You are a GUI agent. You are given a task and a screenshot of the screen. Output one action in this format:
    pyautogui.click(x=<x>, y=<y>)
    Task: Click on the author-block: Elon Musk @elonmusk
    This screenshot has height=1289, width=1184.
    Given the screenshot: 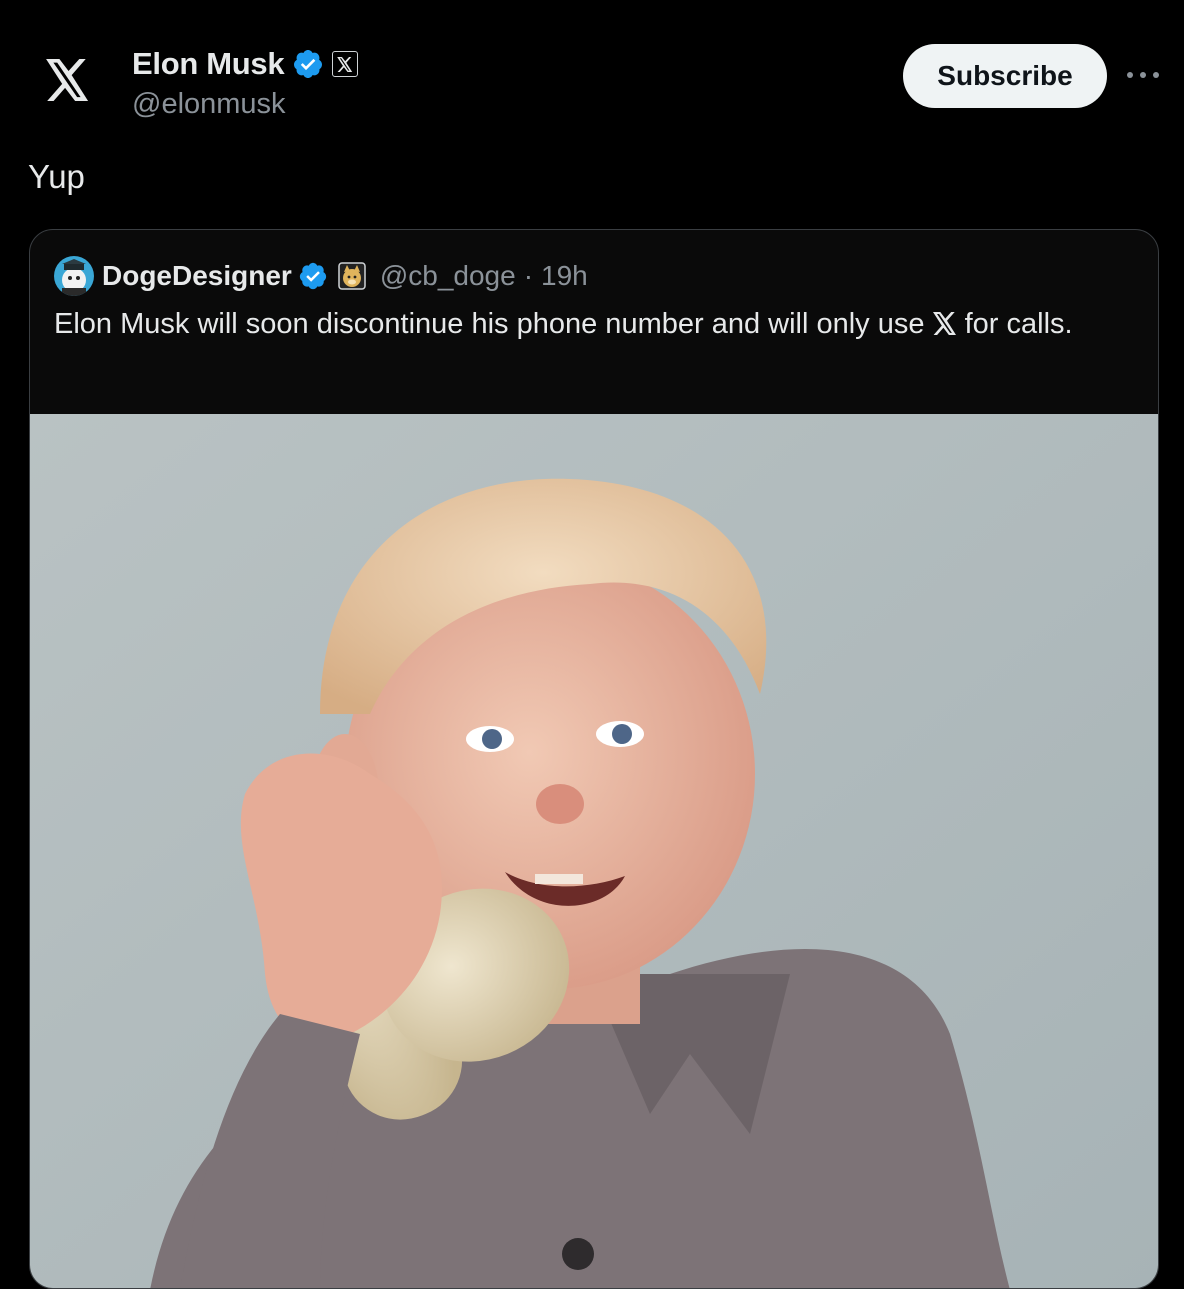 What is the action you would take?
    pyautogui.click(x=245, y=82)
    